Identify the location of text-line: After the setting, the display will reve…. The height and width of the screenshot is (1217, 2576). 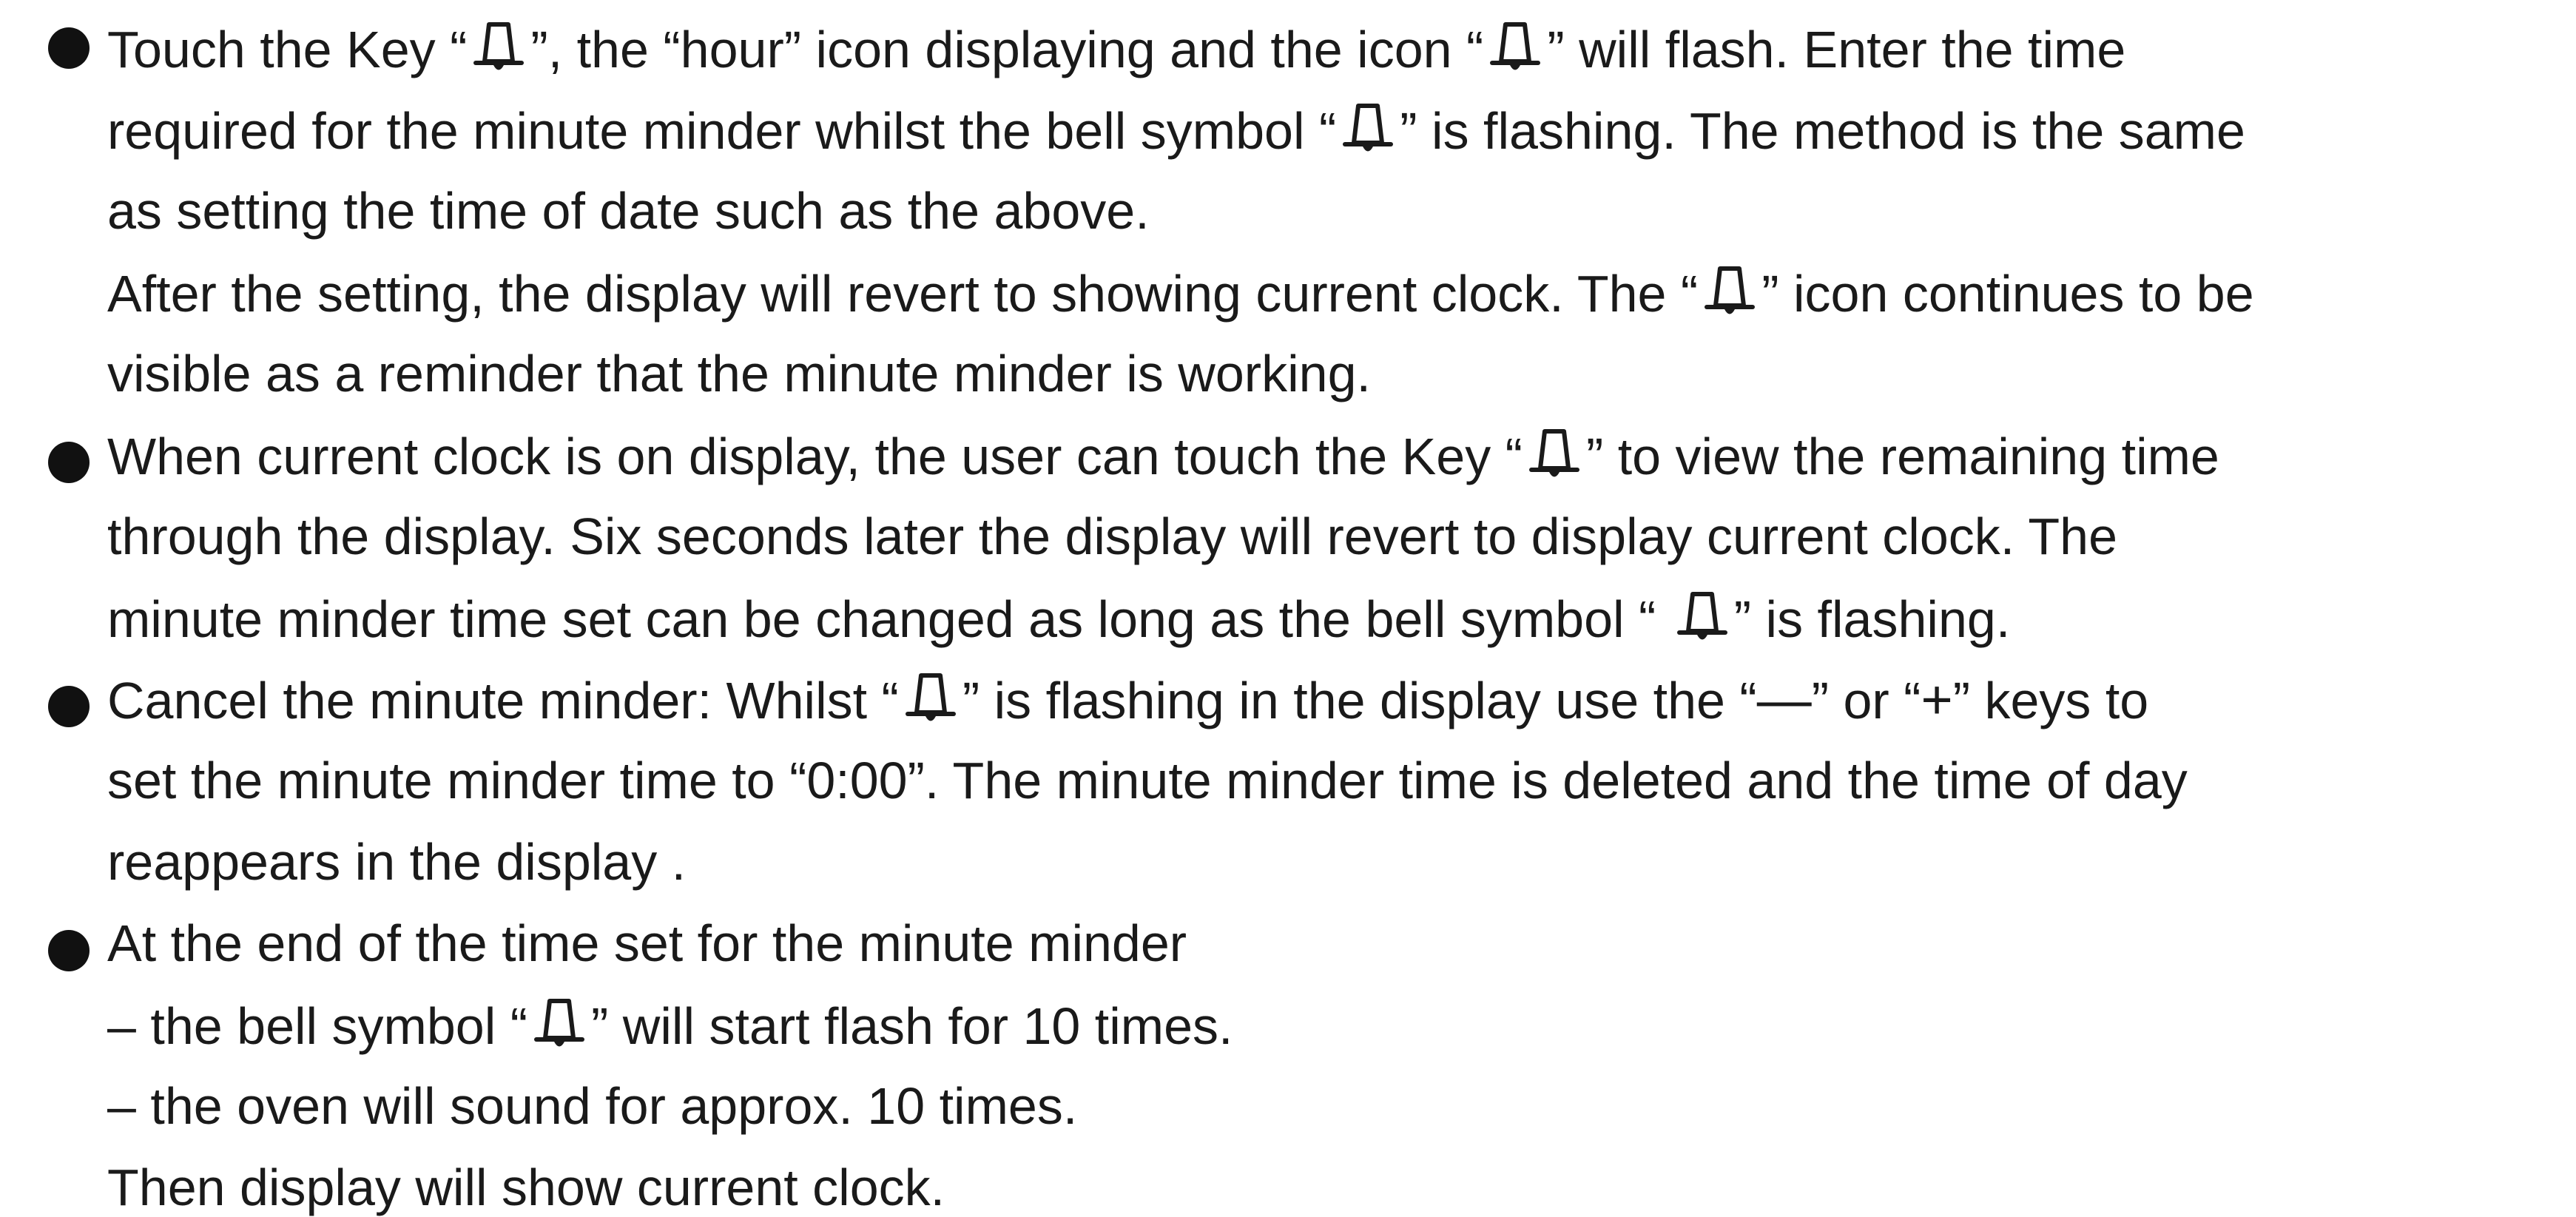
(1180, 293).